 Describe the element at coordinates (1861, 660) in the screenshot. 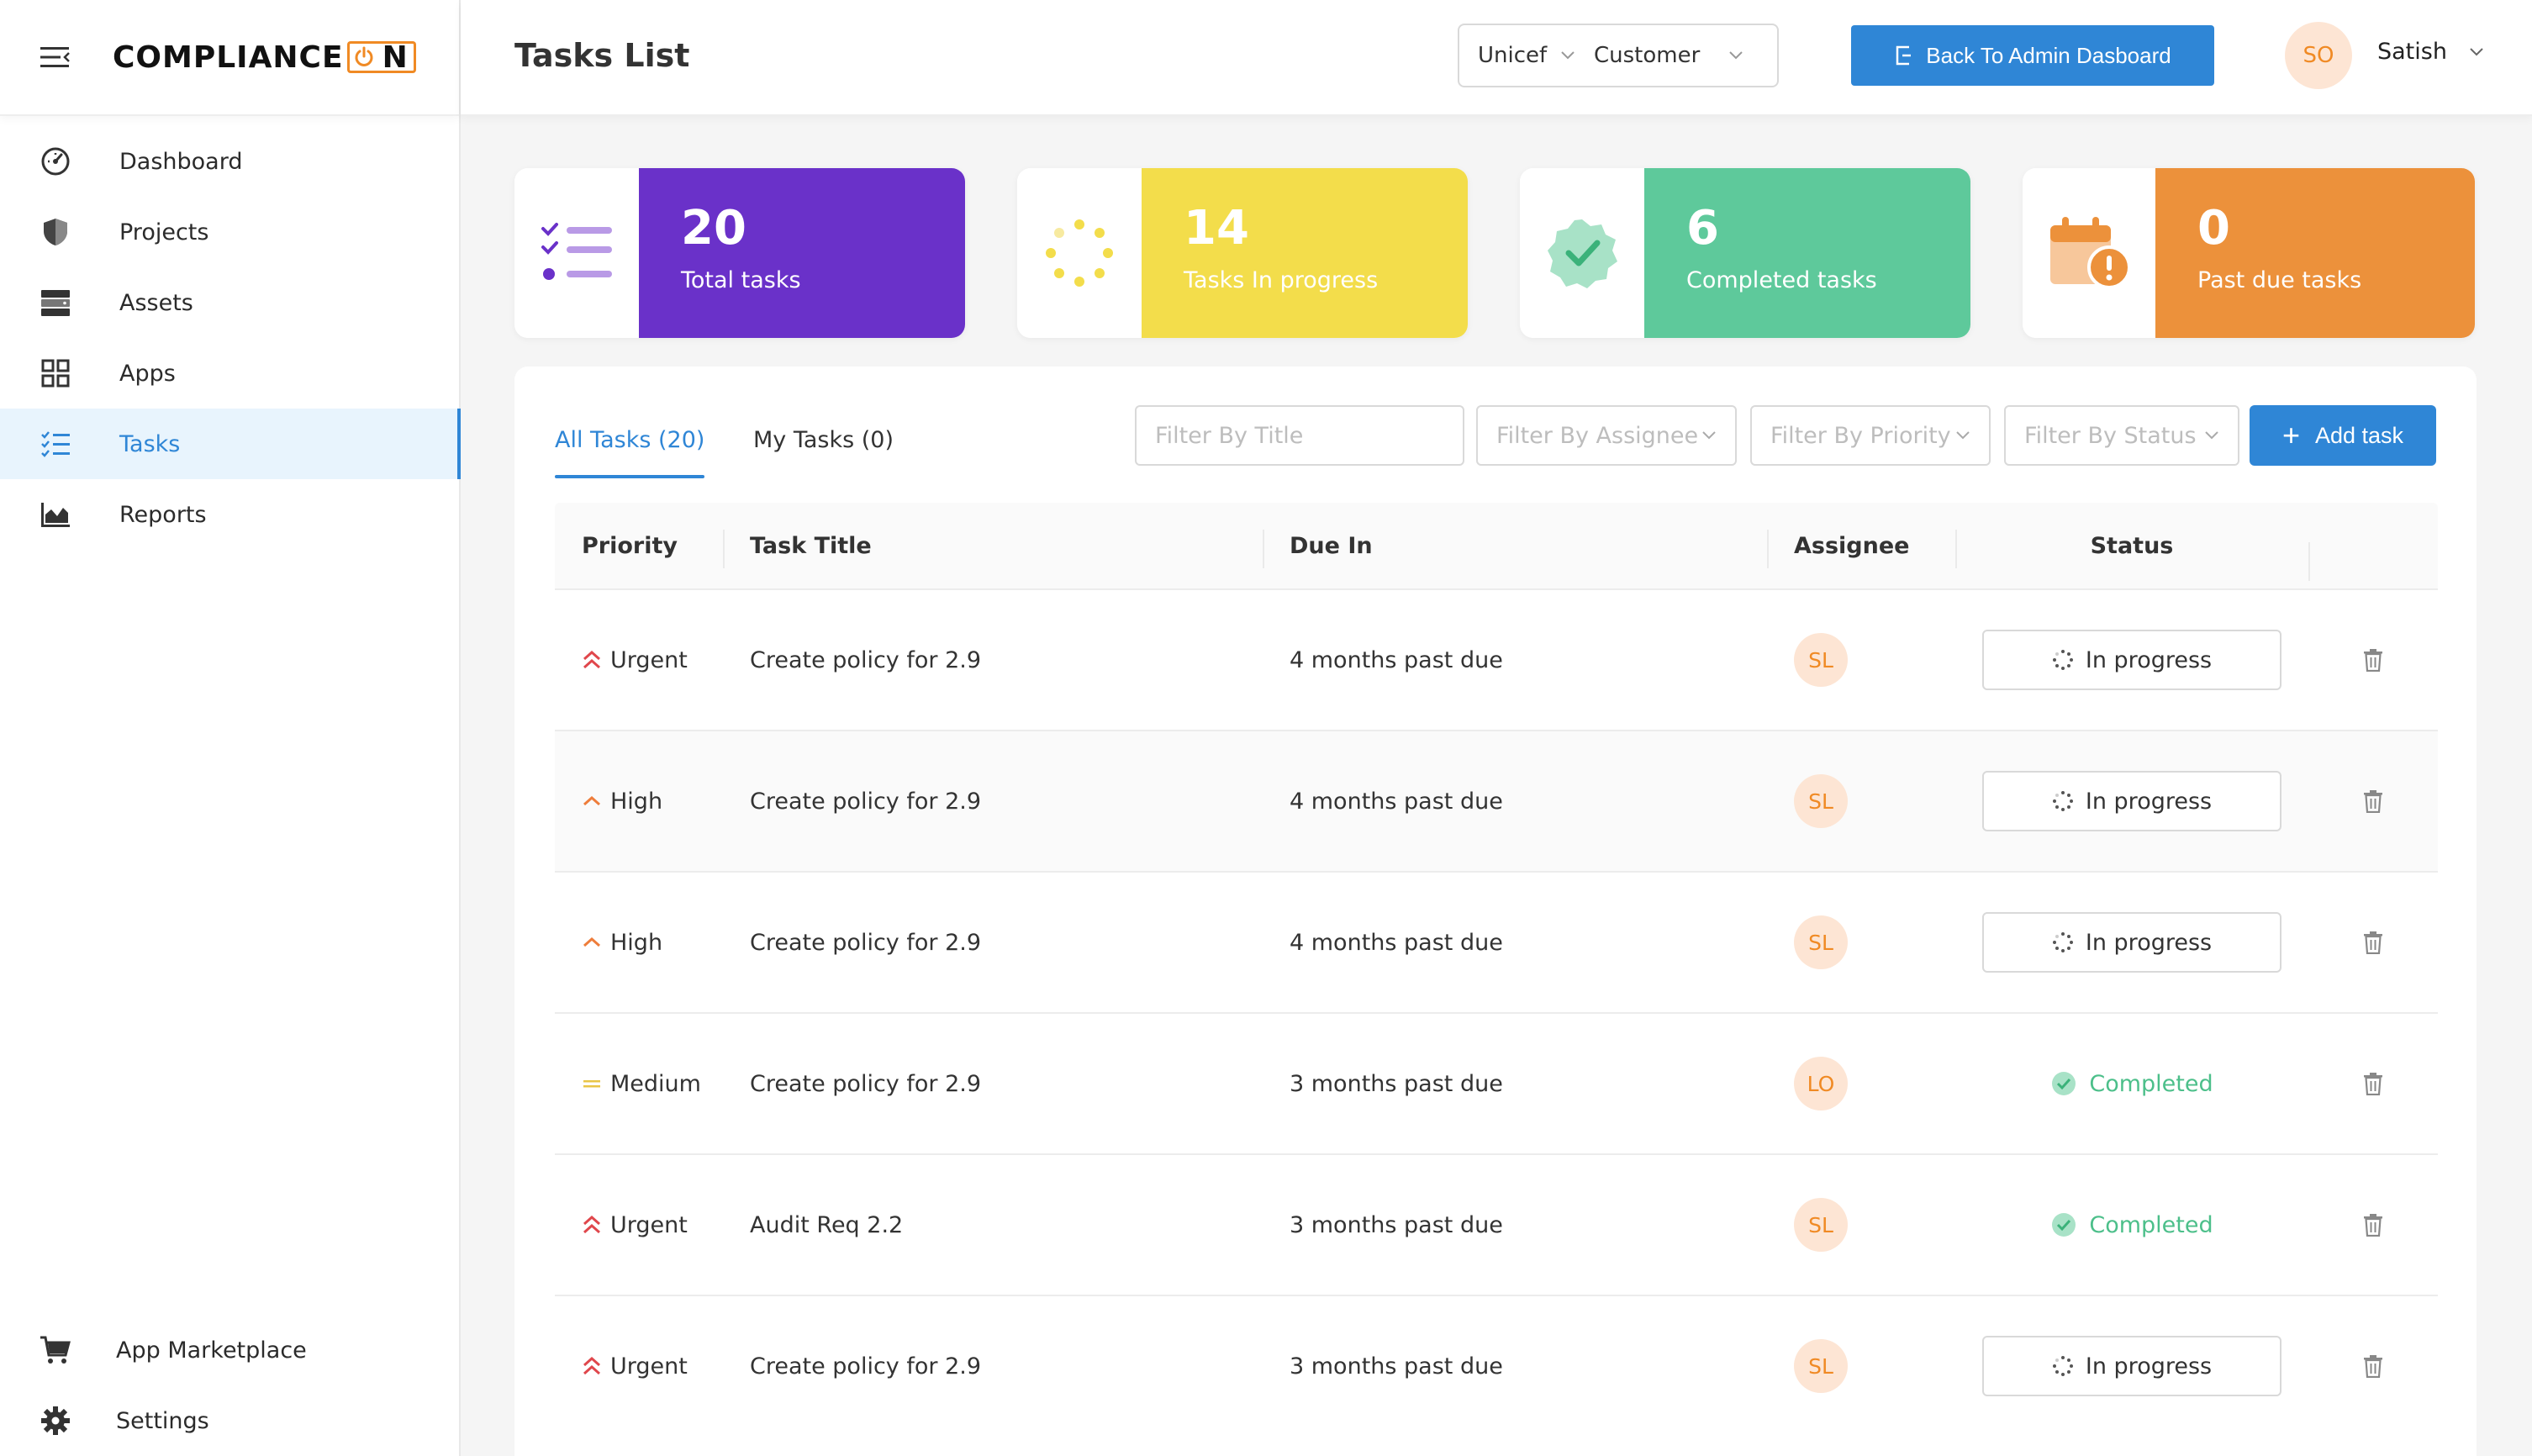

I see `assignee-cell: SL` at that location.